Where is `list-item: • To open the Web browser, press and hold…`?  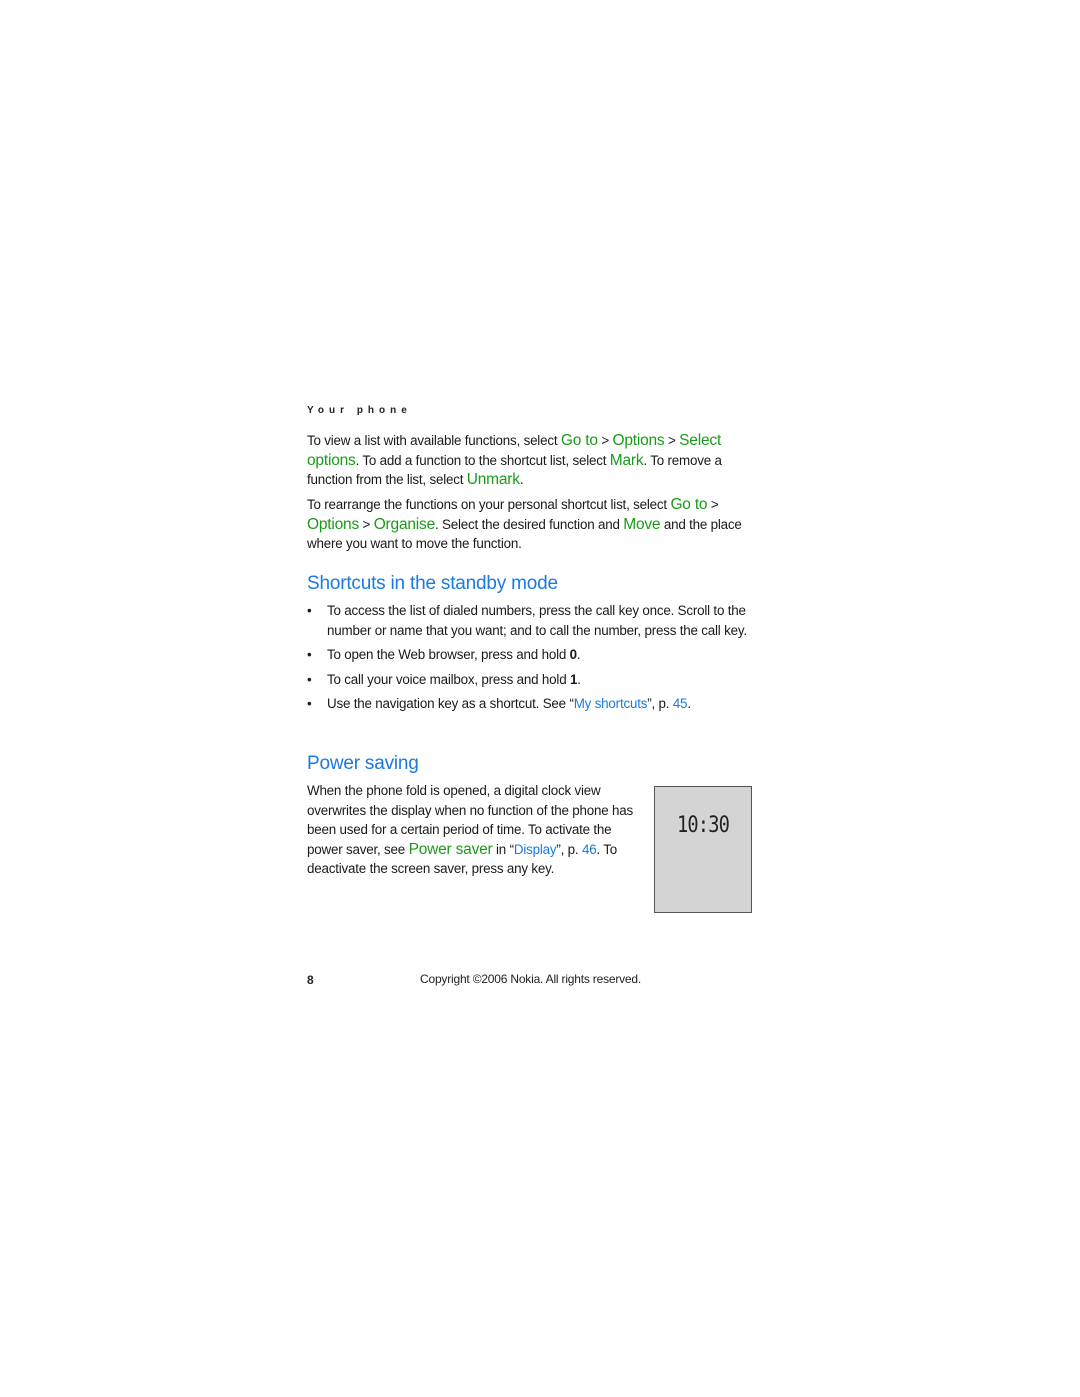
list-item: • To open the Web browser, press and hold… is located at coordinates (532, 655).